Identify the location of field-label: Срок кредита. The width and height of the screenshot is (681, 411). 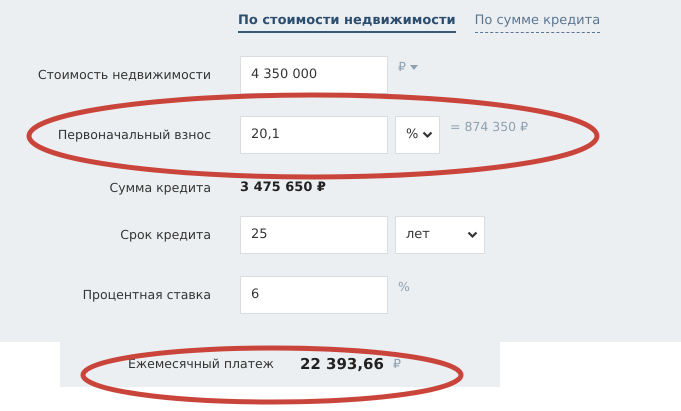
(165, 235).